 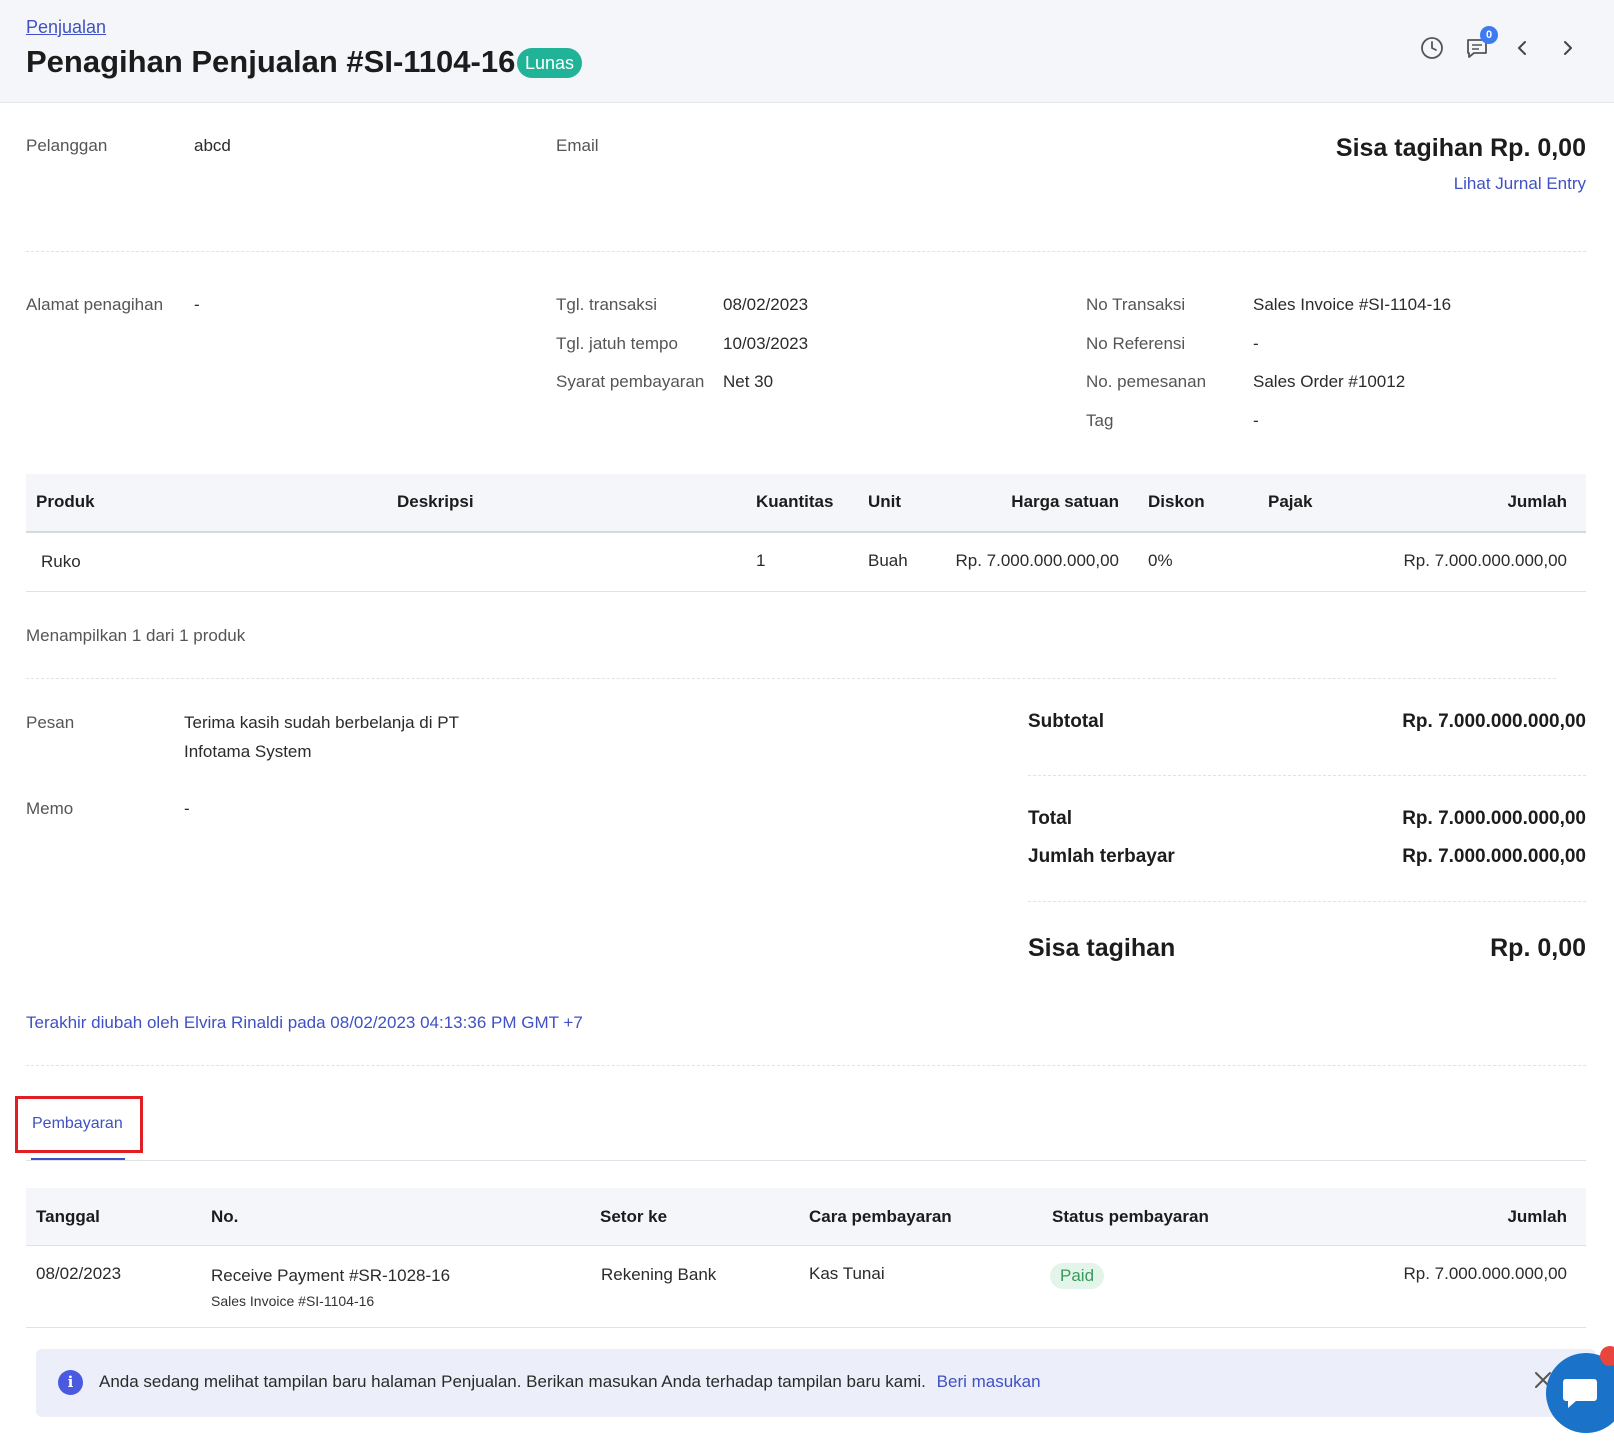 What do you see at coordinates (61, 562) in the screenshot?
I see `product-link: Ruko` at bounding box center [61, 562].